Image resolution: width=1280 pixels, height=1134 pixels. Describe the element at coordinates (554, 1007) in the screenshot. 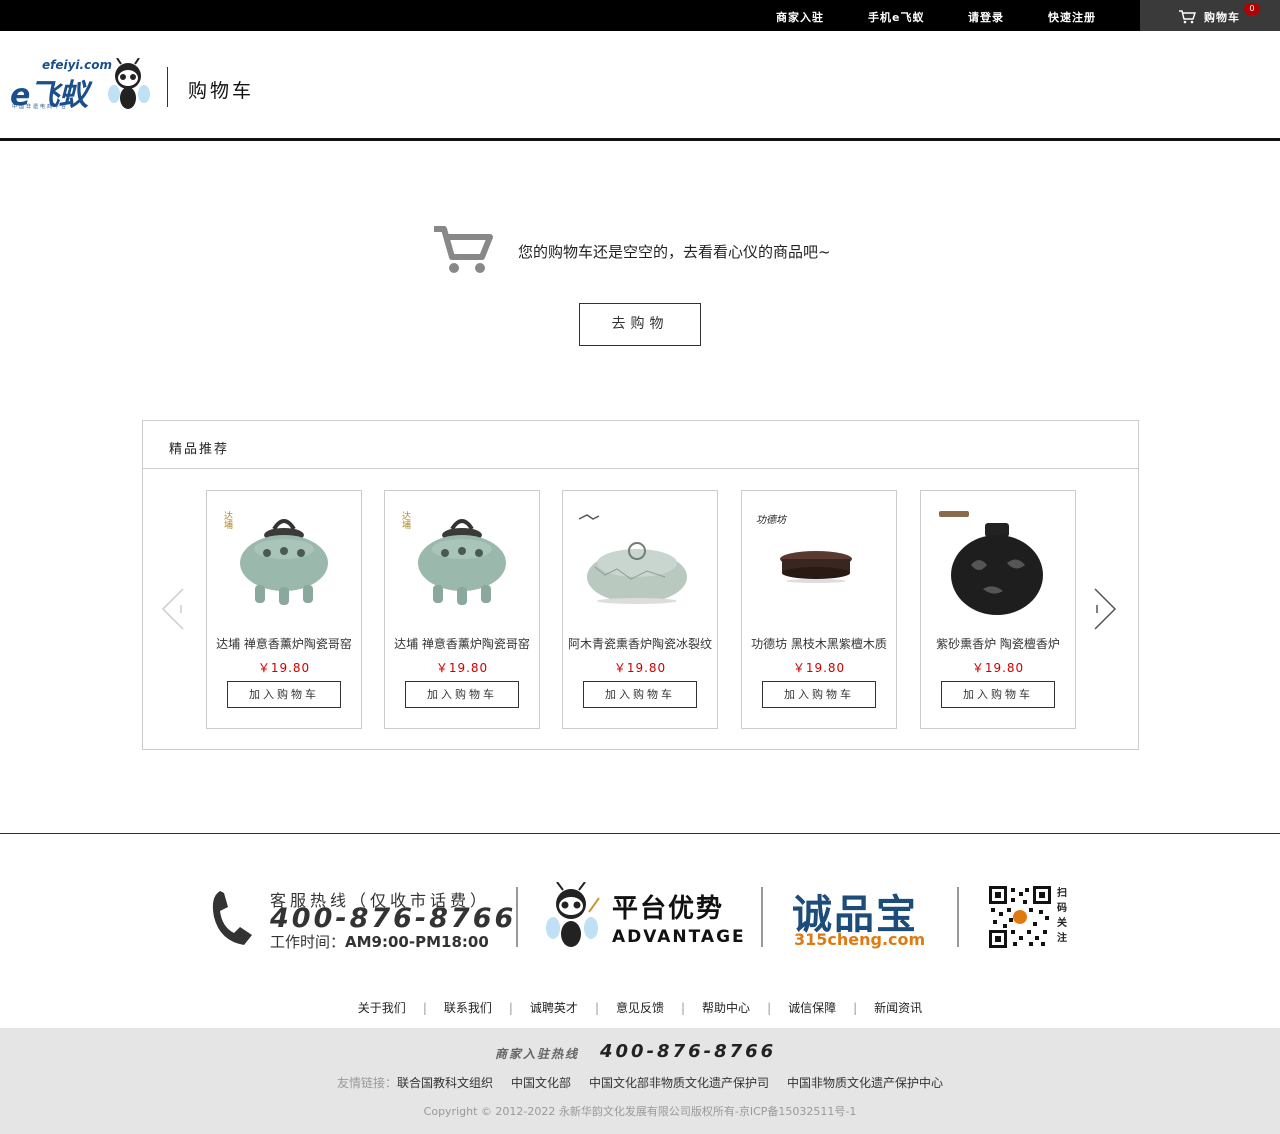

I see `footer-link-careers: 诚聘英才` at that location.